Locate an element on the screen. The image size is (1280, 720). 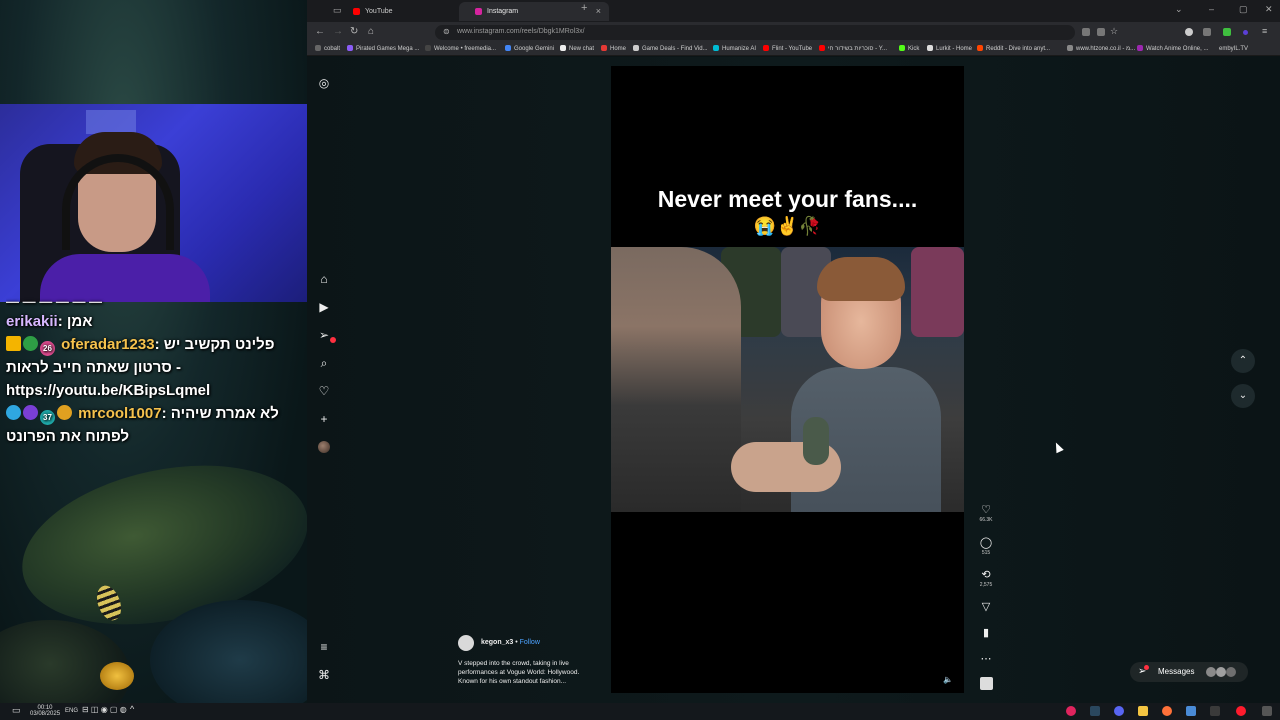
bookmark: Kick is located at coordinates (909, 49).